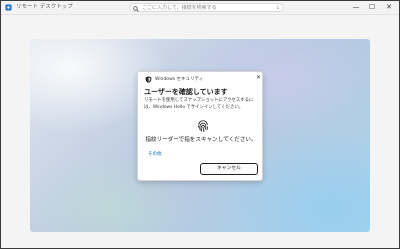 The height and width of the screenshot is (249, 400). What do you see at coordinates (44, 7) in the screenshot?
I see `window-title: リモート デスクトップ` at bounding box center [44, 7].